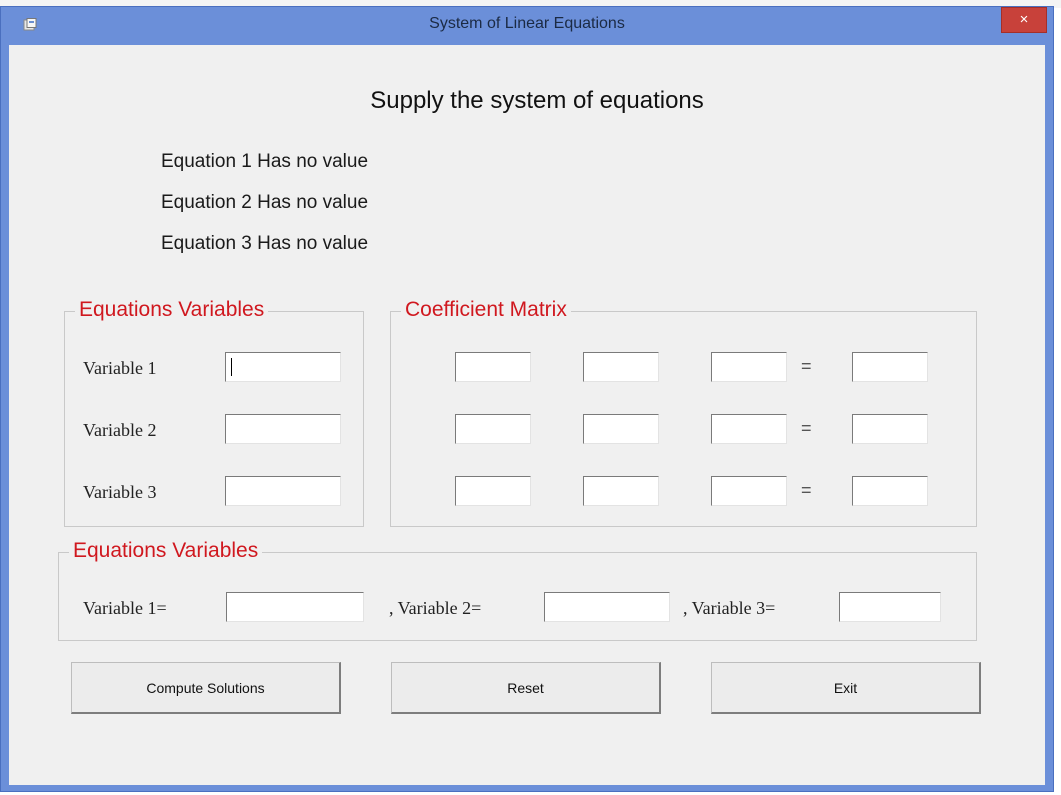 This screenshot has height=795, width=1061. I want to click on coef-r2-constant-input, so click(890, 429).